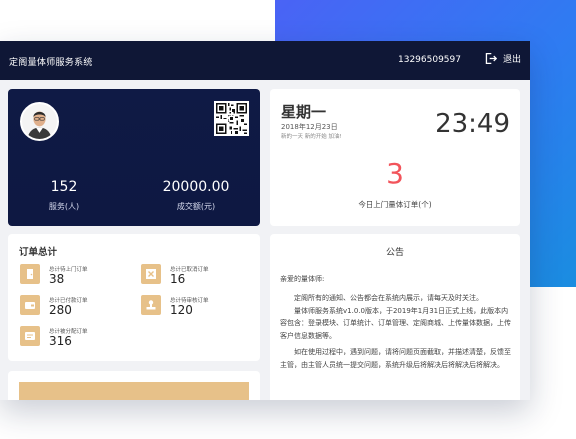  What do you see at coordinates (57, 279) in the screenshot?
I see `summary-value: 38` at bounding box center [57, 279].